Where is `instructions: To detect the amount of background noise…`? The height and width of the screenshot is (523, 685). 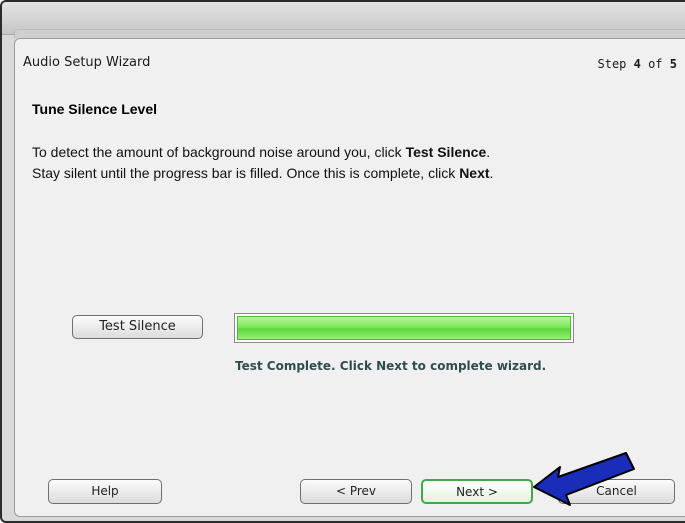
instructions: To detect the amount of background noise… is located at coordinates (342, 163).